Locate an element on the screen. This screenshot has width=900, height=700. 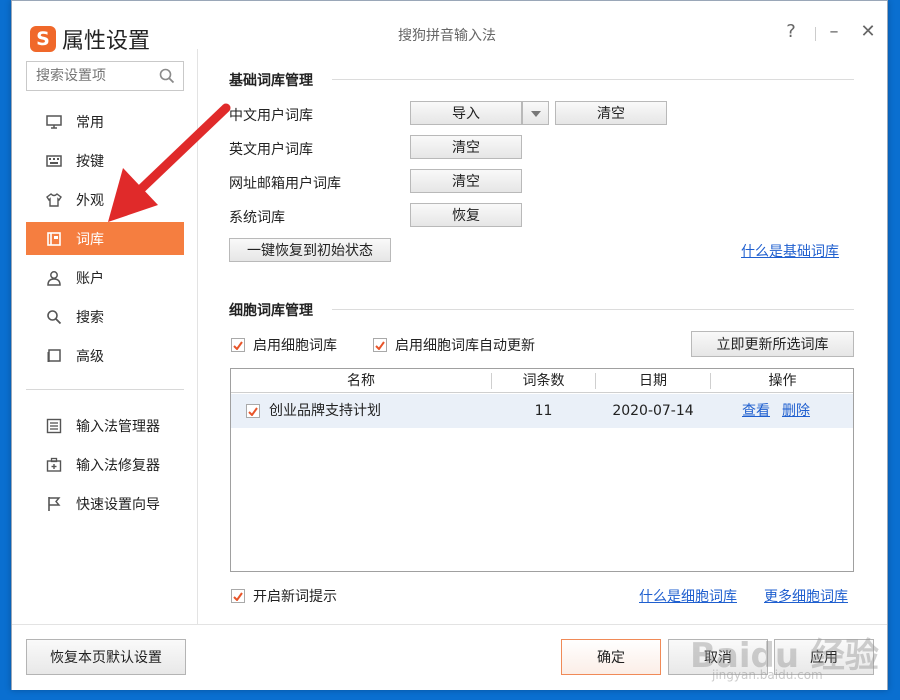
sidebar-tool-ime-repair: 输入法修复器 is located at coordinates (105, 464).